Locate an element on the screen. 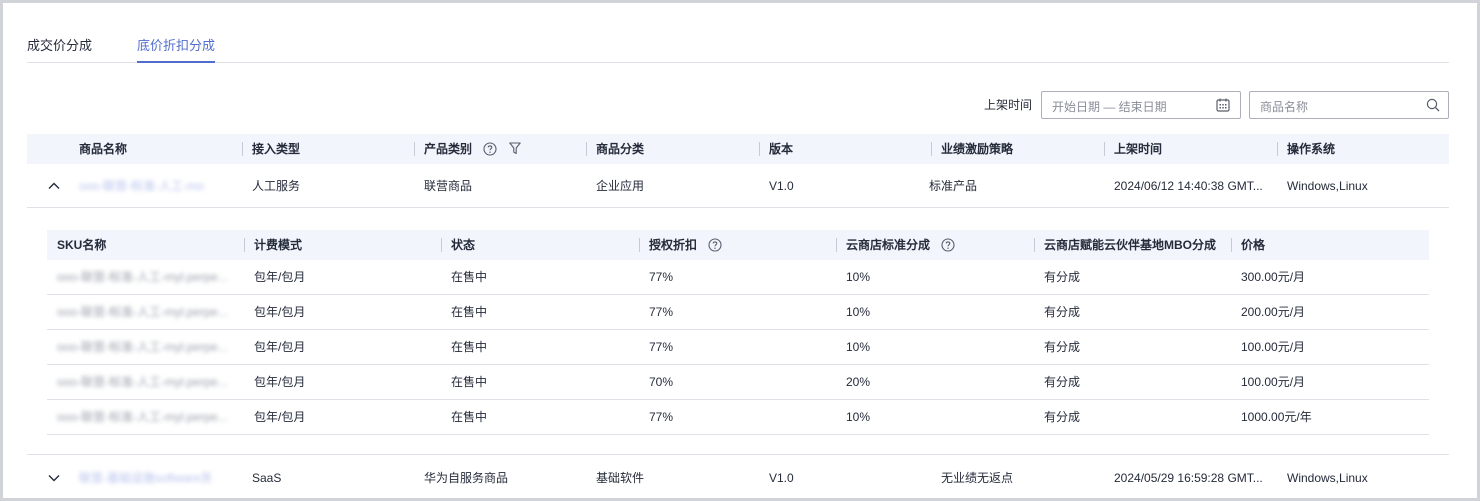 The width and height of the screenshot is (1480, 501). column-header-price: 价格 is located at coordinates (1248, 245).